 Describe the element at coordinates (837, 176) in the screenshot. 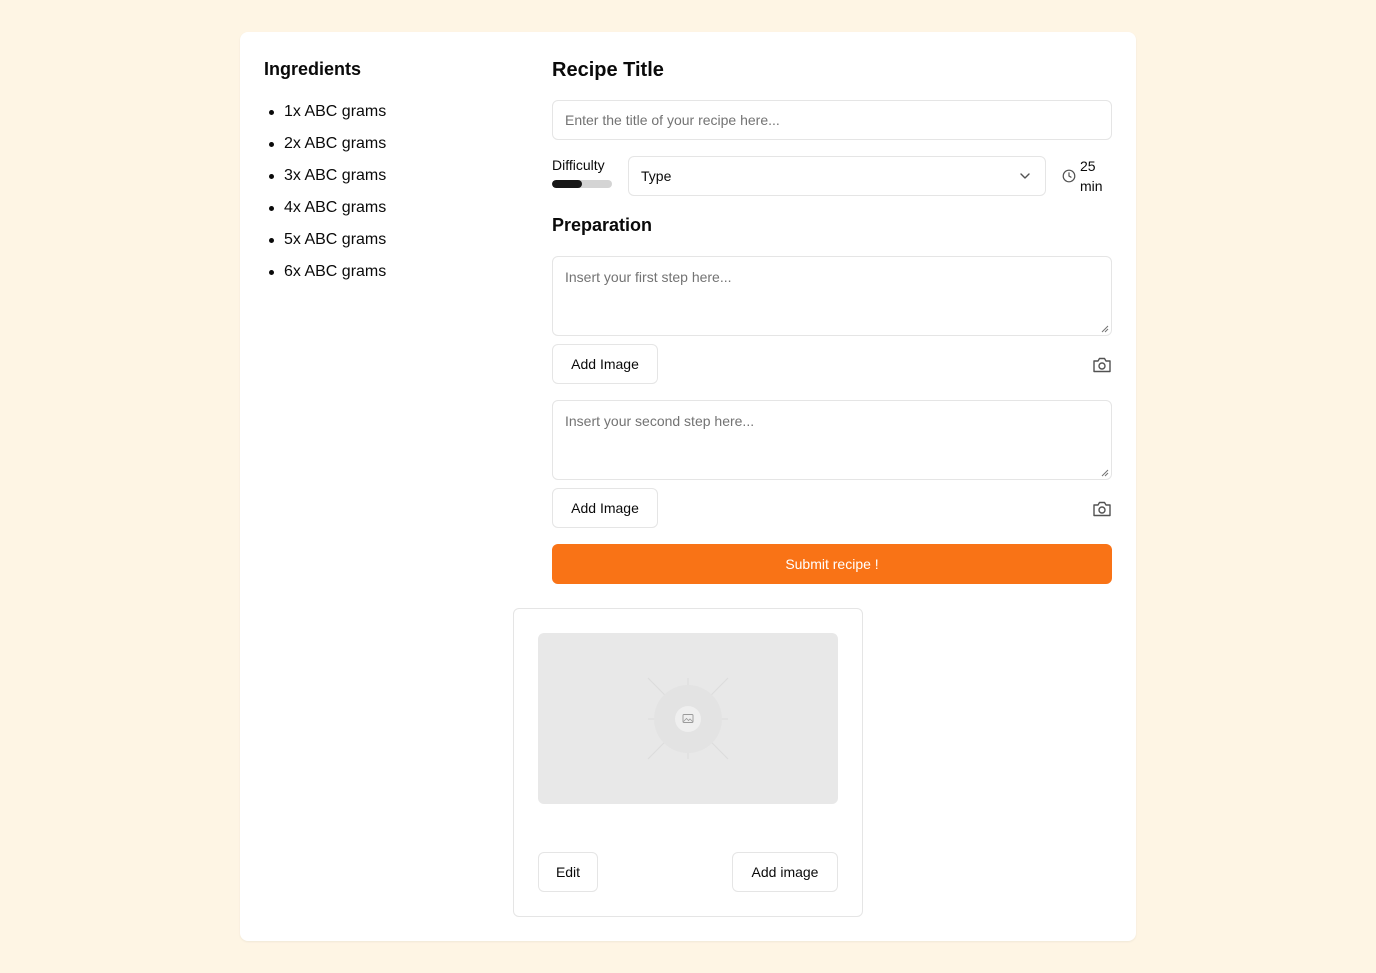

I see `type-select: Type` at that location.